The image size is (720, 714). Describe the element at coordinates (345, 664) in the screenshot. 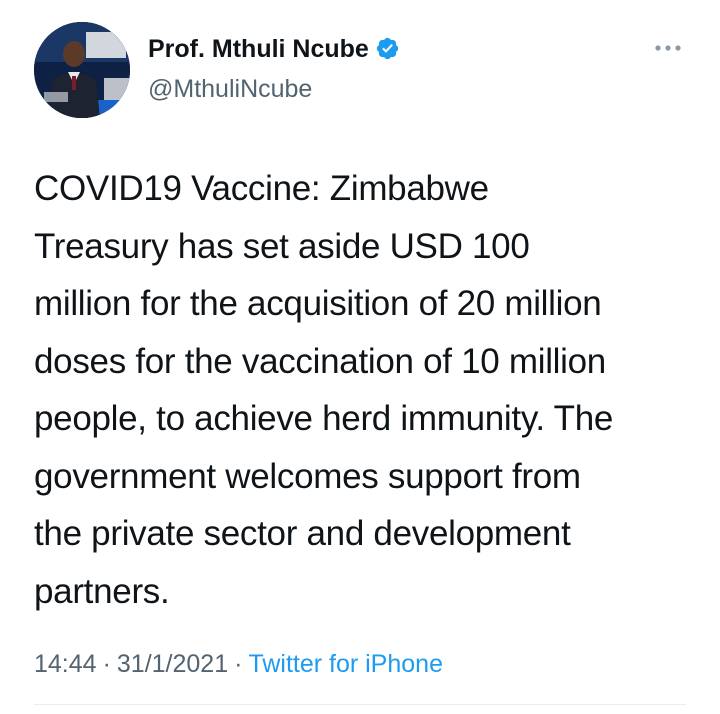

I see `tweet-source-link: Twitter for iPhone` at that location.